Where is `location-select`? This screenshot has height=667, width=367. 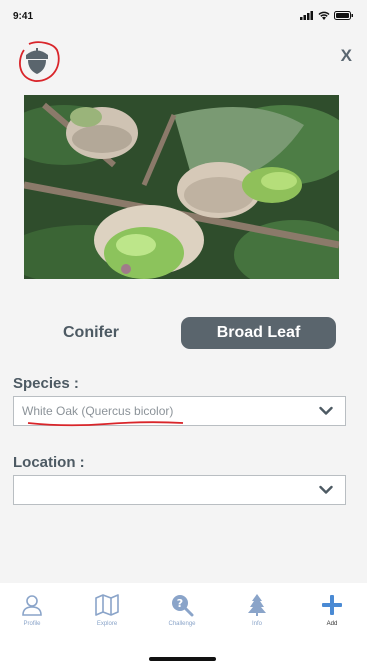 location-select is located at coordinates (179, 490).